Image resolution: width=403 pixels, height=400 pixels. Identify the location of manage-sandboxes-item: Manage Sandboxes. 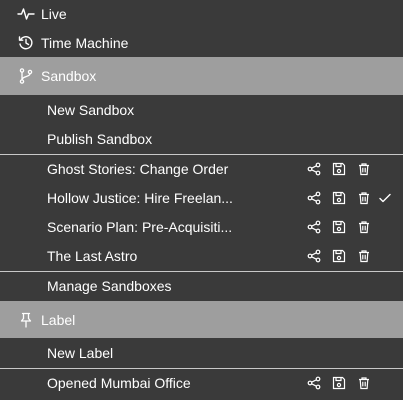
(201, 286).